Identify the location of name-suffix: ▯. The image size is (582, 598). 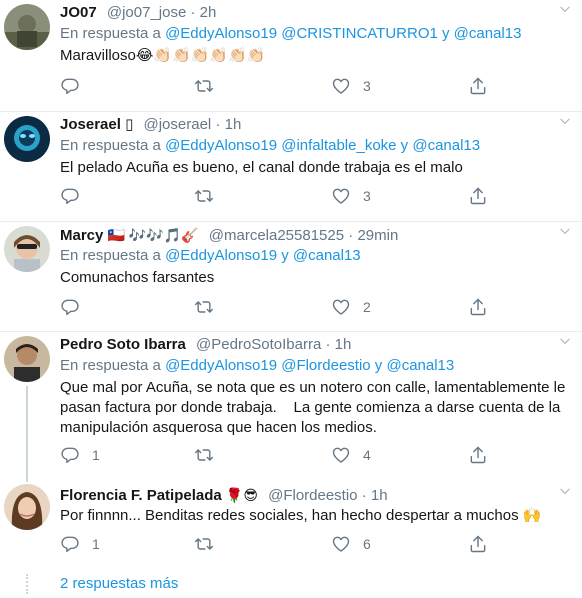
(129, 124).